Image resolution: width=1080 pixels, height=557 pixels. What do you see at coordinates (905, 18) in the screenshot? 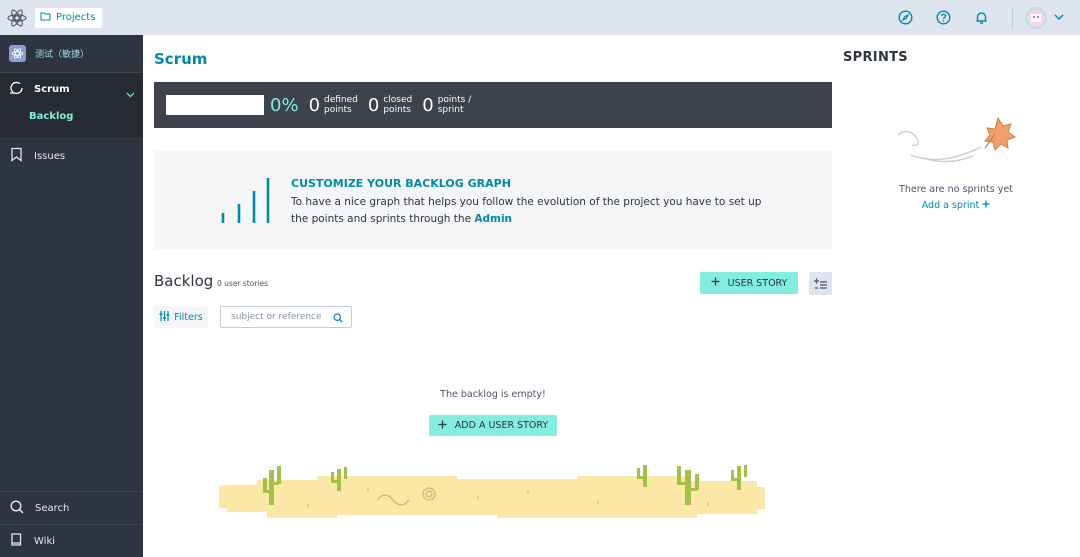
I see `compass-icon` at bounding box center [905, 18].